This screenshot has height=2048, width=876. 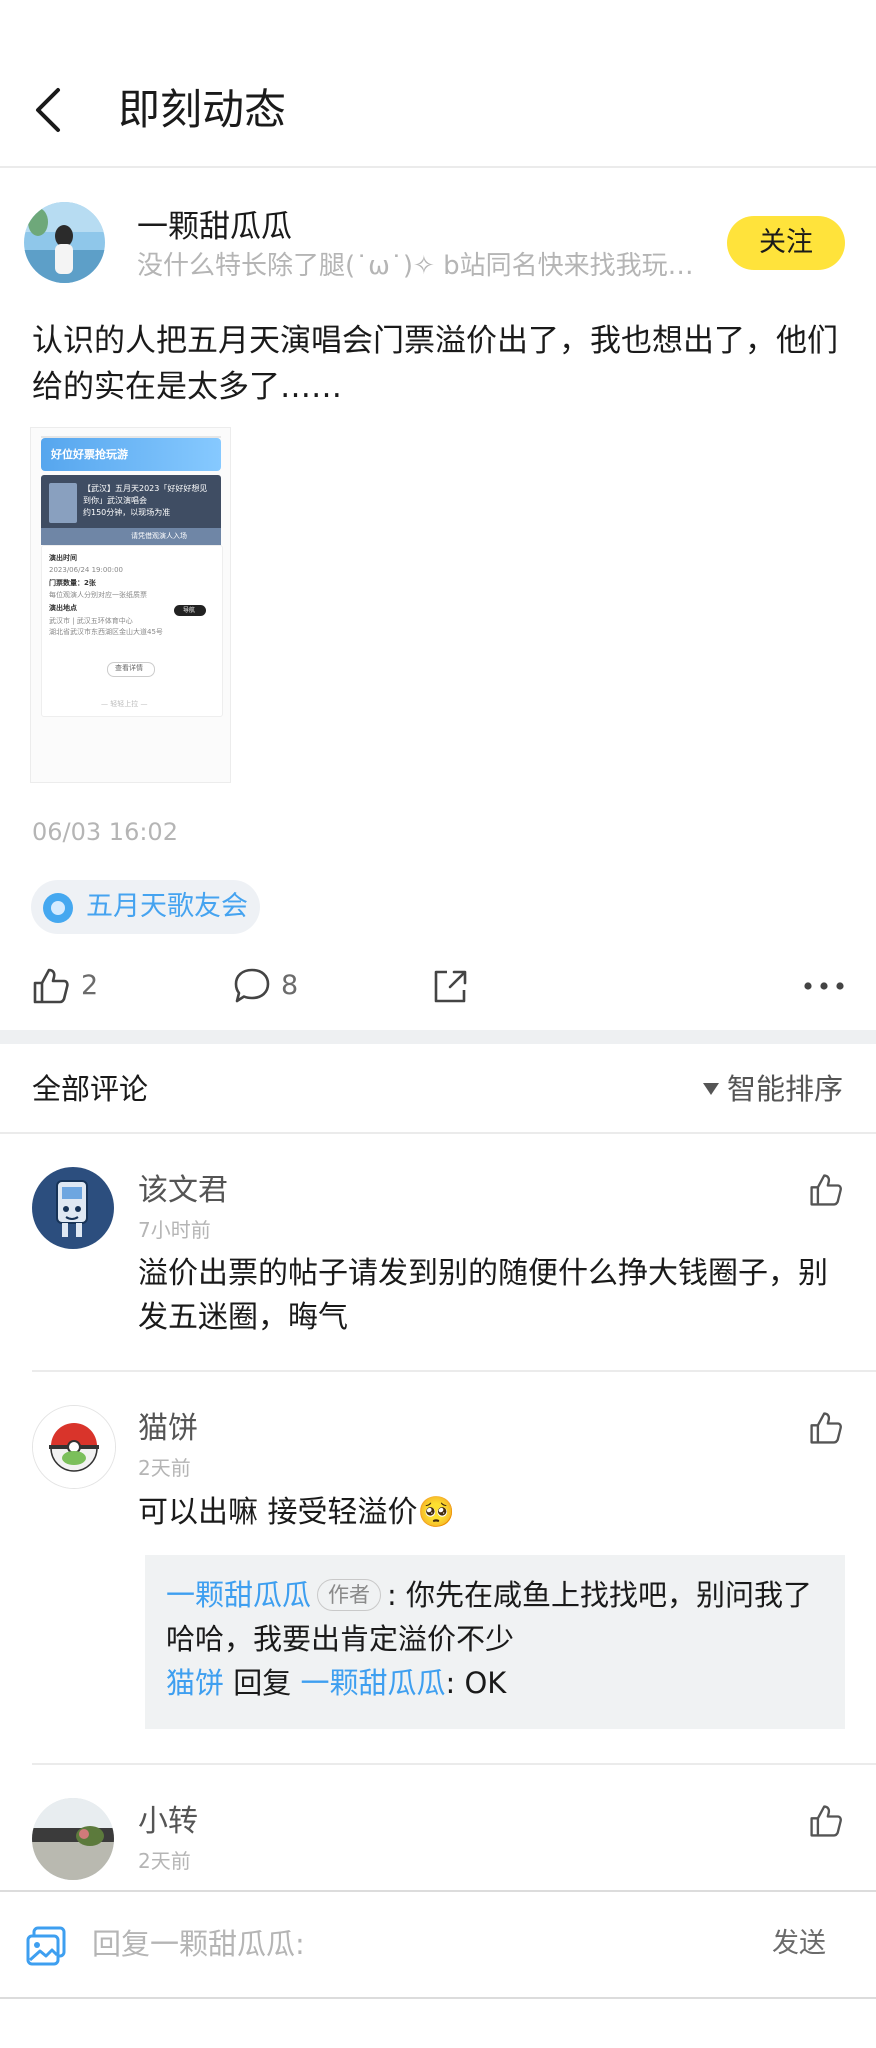 I want to click on reply-item: 一颗甜瓜瓜 作者: 你先在咸鱼上找找吧，别问我了哈哈，我要出肯定溢价不少, so click(x=496, y=1617).